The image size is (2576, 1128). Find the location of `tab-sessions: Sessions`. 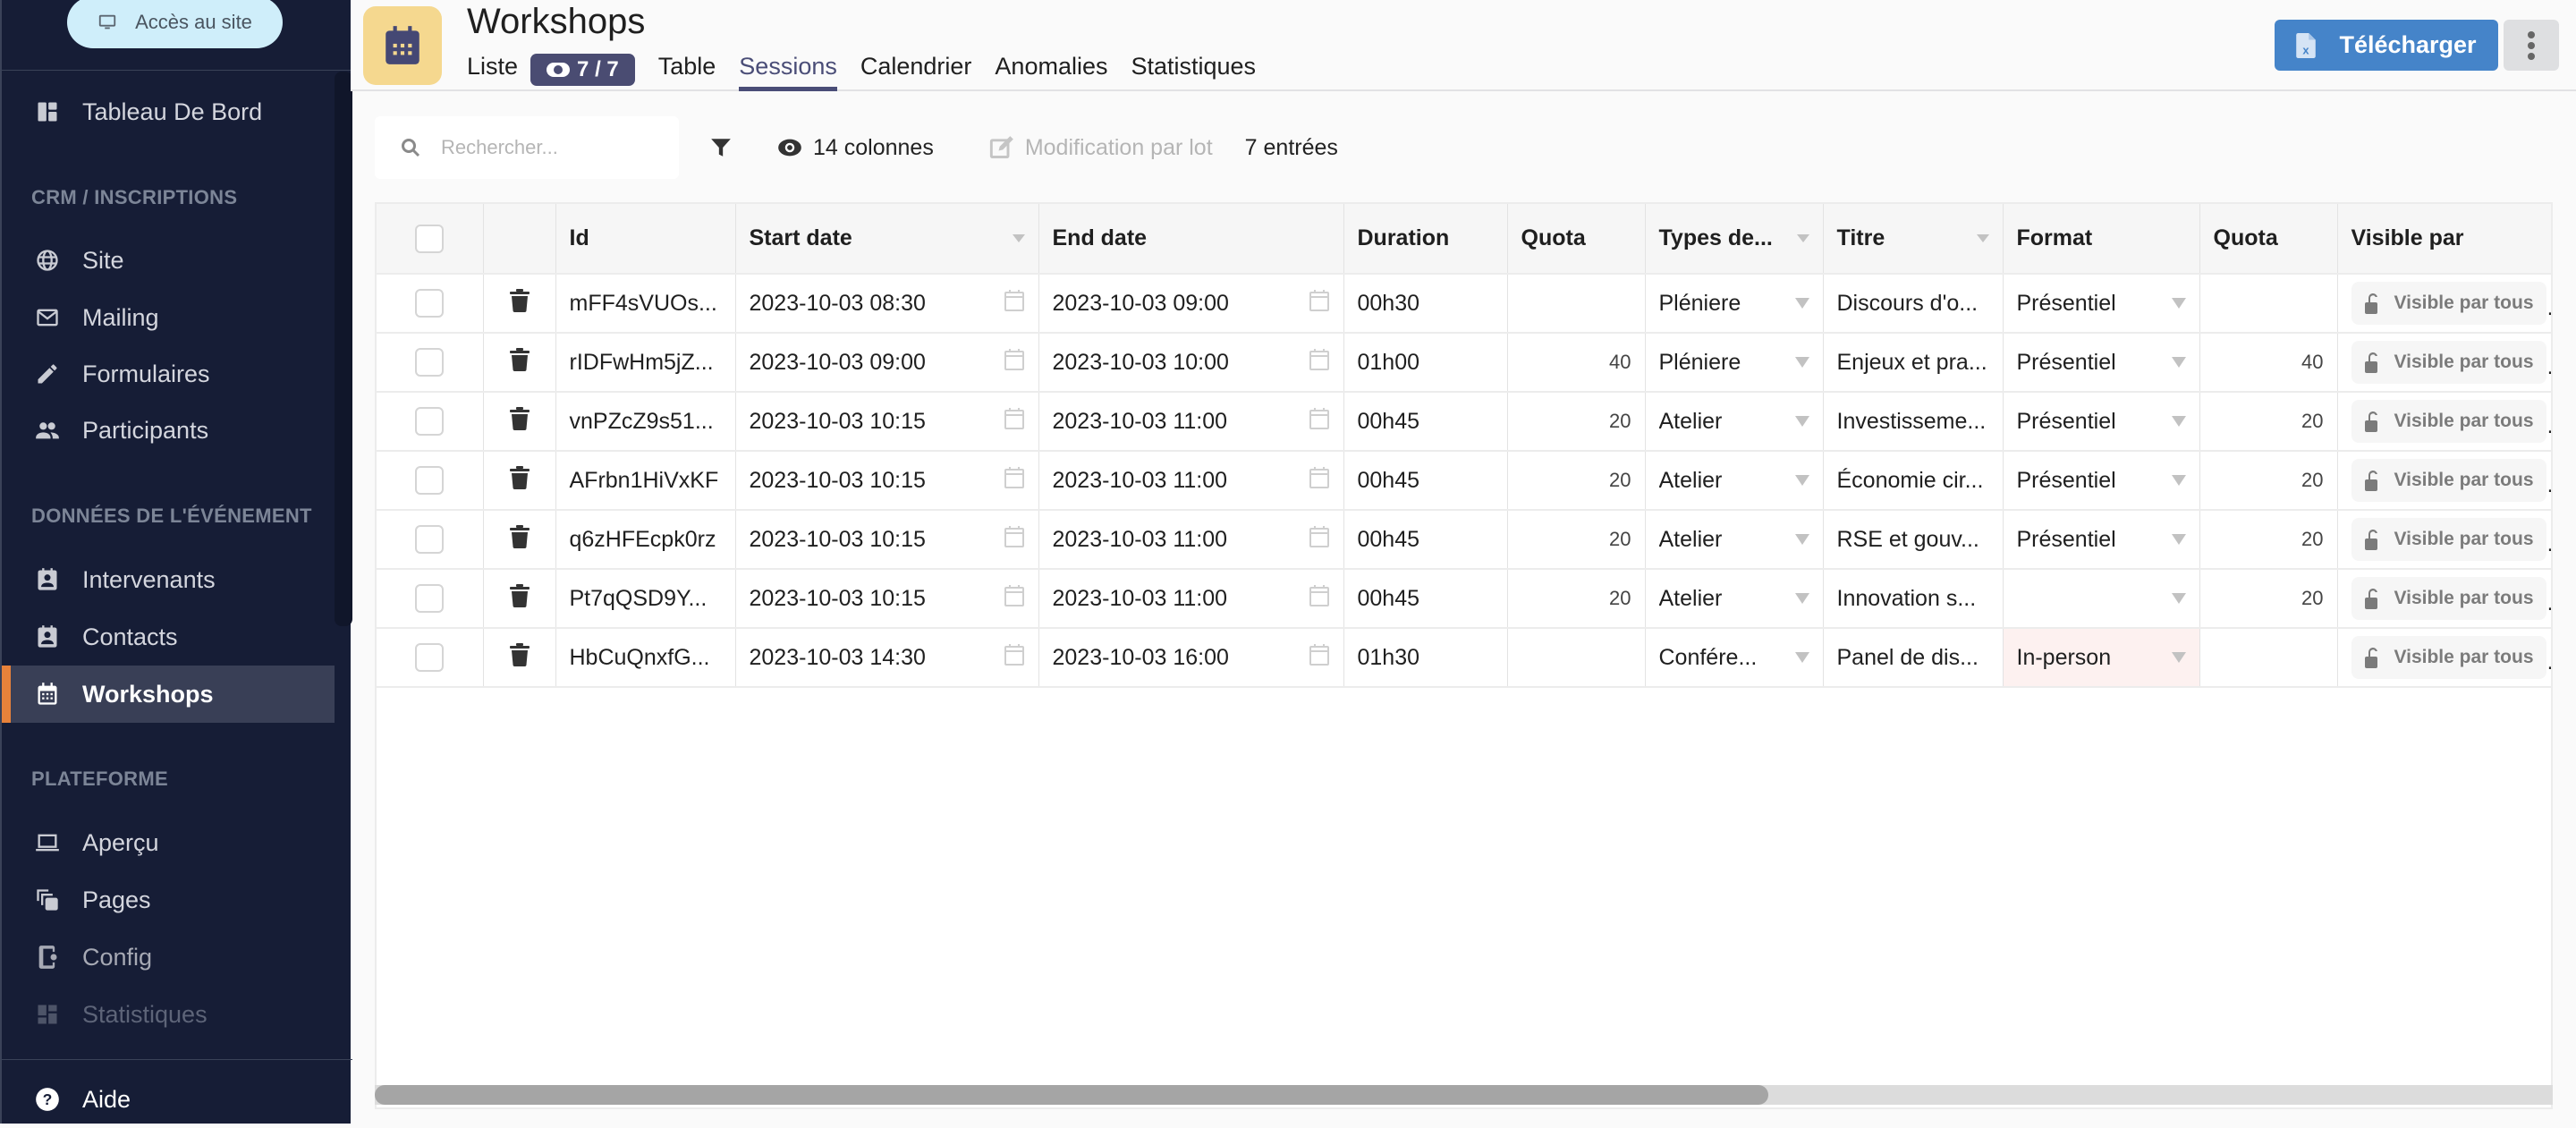

tab-sessions: Sessions is located at coordinates (788, 70).